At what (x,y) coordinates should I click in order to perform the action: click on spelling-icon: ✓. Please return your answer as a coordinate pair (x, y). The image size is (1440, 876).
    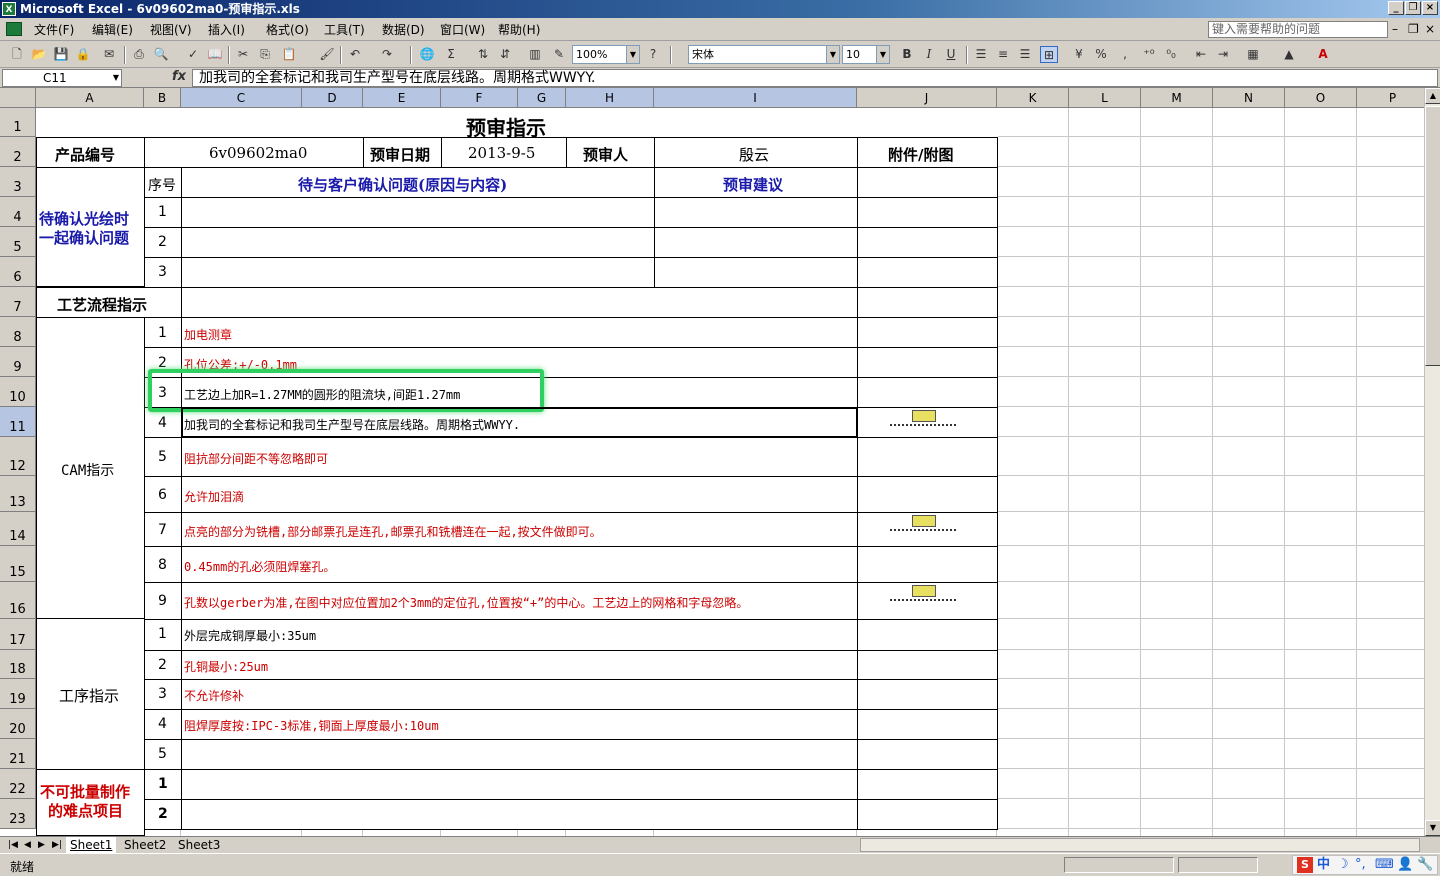
    Looking at the image, I should click on (193, 54).